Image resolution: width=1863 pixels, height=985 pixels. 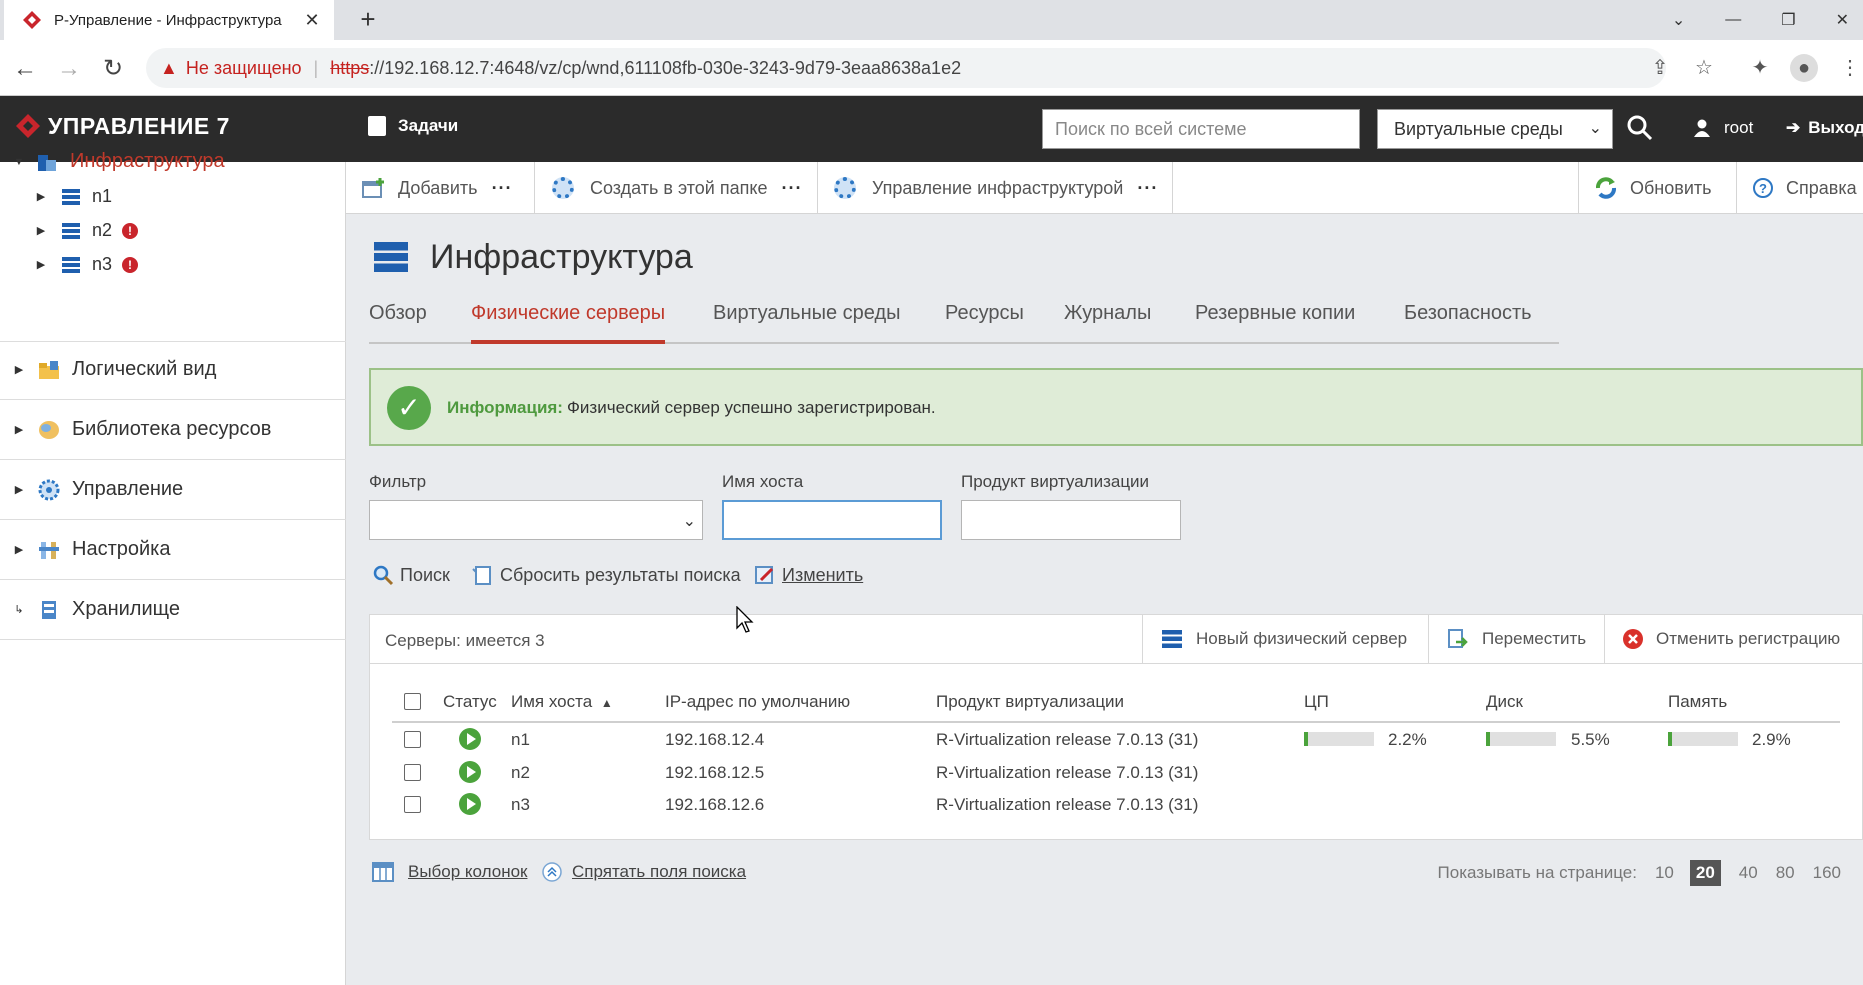 I want to click on brand: УПРАВЛЕНИЕ 7, so click(x=122, y=126).